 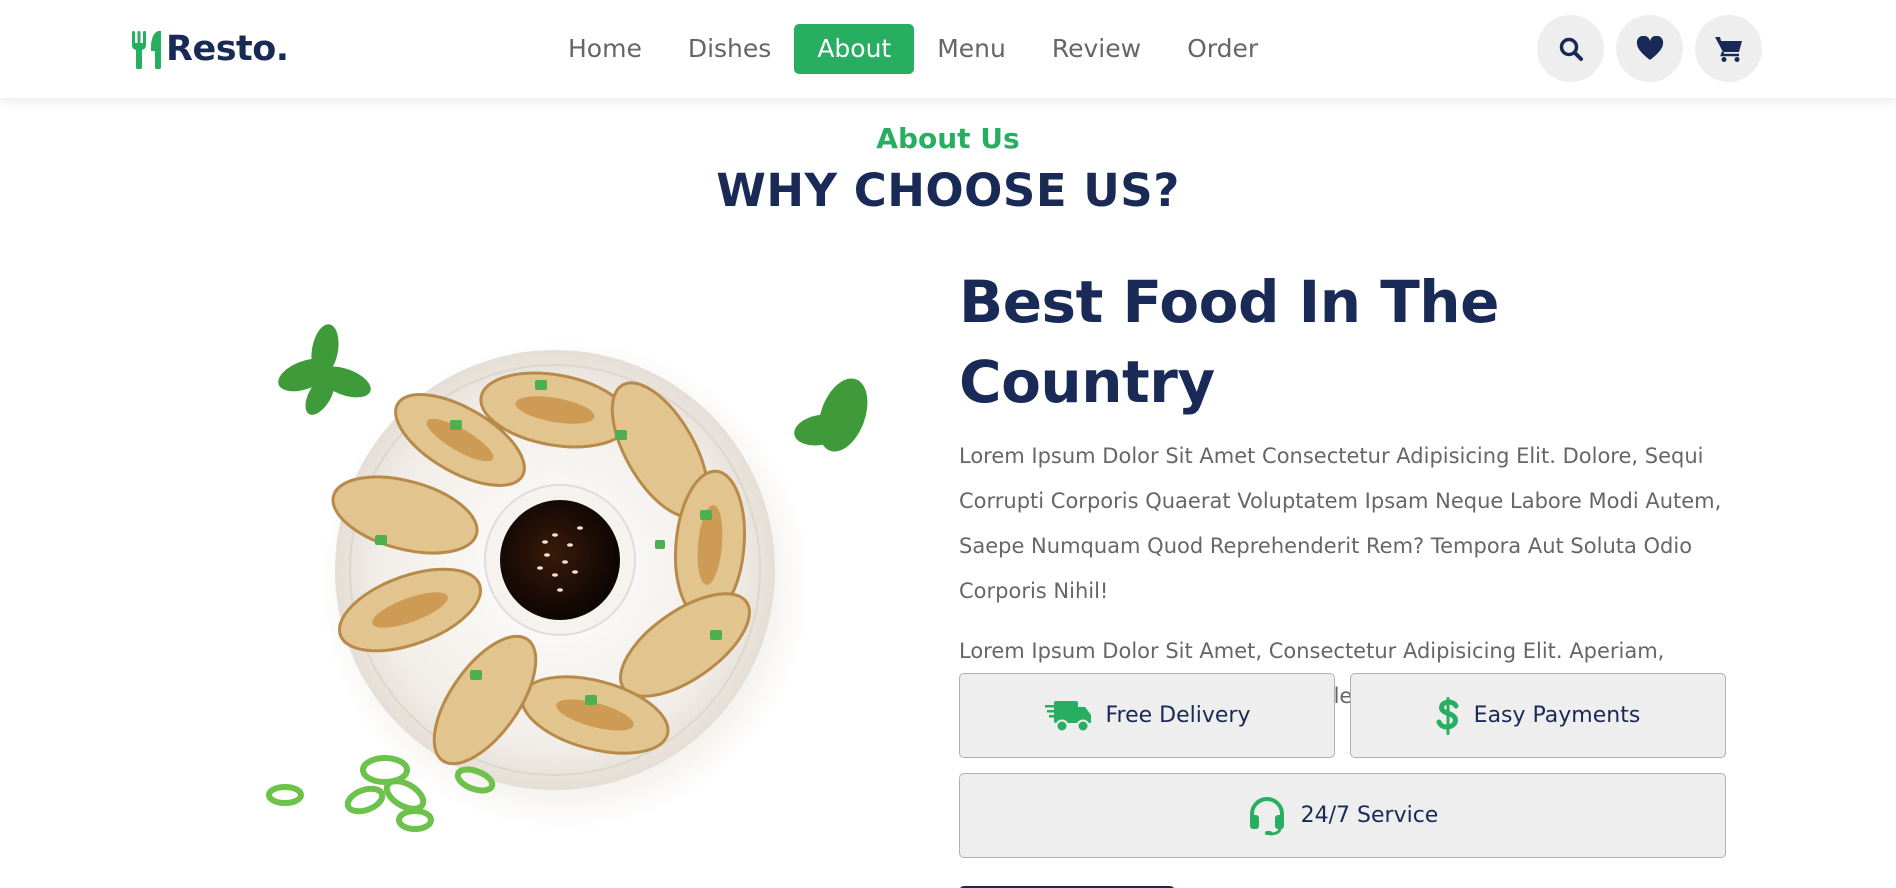 I want to click on header-actions, so click(x=1649, y=48).